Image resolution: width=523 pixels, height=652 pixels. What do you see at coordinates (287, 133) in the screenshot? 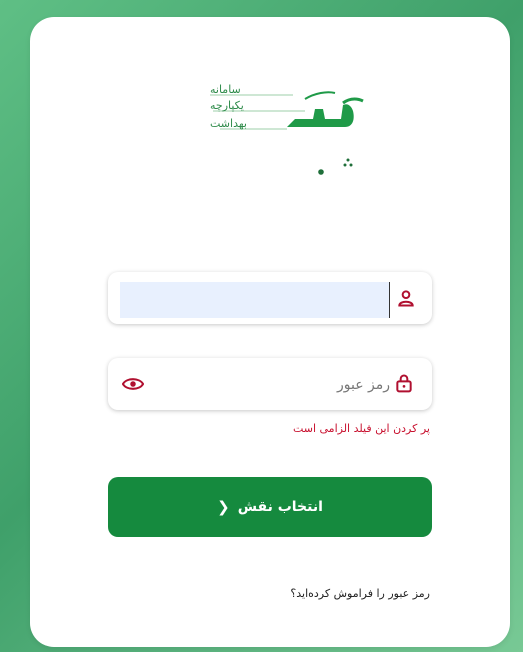
I see `sib-logo-mark` at bounding box center [287, 133].